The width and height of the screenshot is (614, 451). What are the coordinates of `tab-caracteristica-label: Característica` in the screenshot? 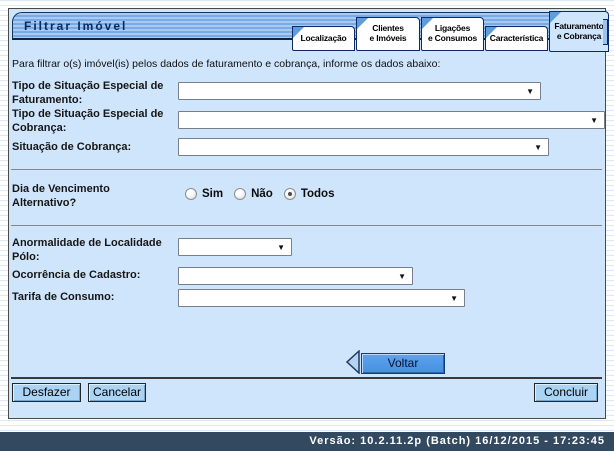 It's located at (516, 37).